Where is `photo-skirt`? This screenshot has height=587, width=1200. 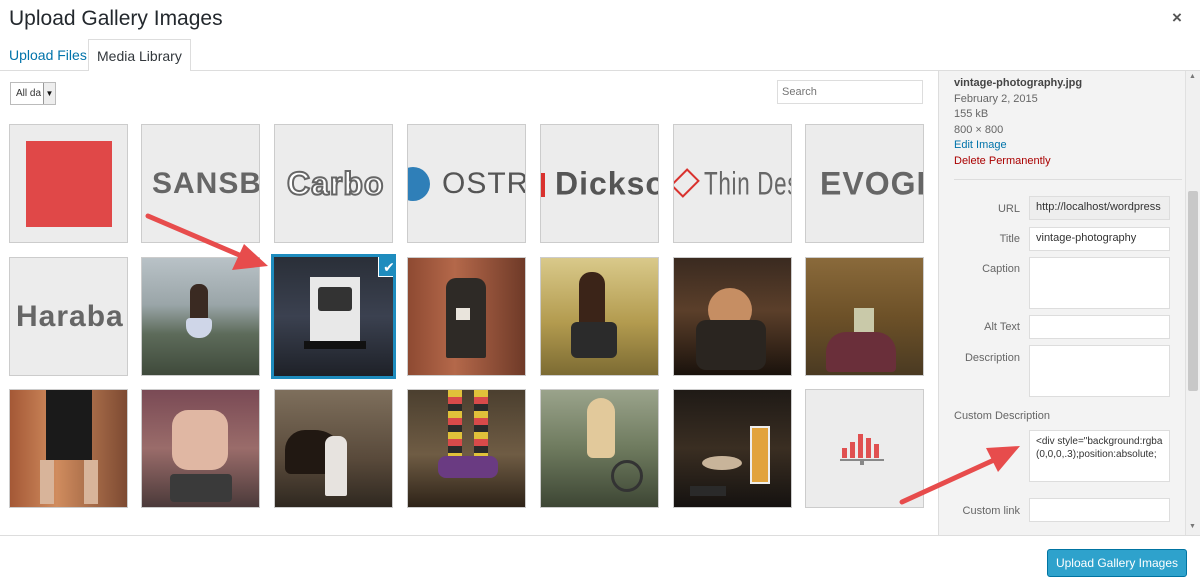
photo-skirt is located at coordinates (69, 425).